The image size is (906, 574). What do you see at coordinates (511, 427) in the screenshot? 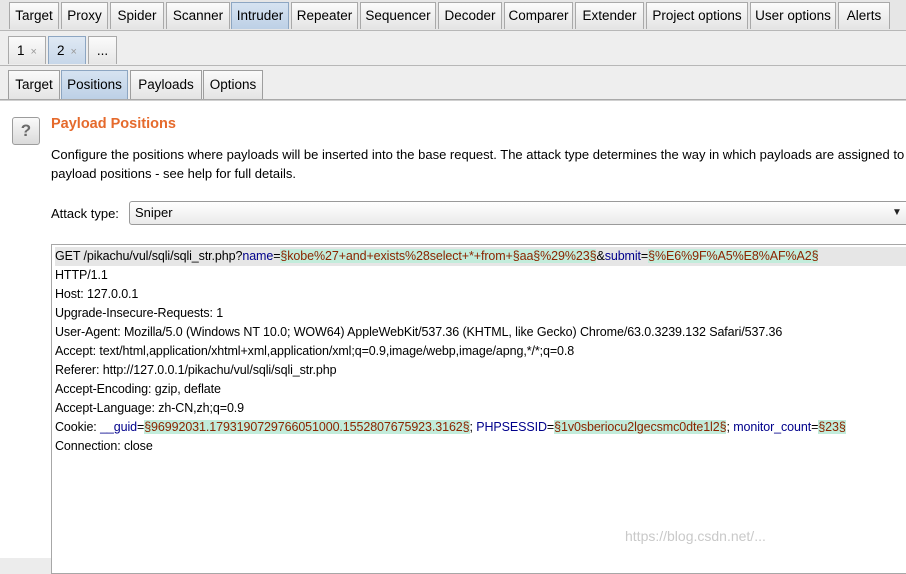
I see `param-name: PHPSESSID` at bounding box center [511, 427].